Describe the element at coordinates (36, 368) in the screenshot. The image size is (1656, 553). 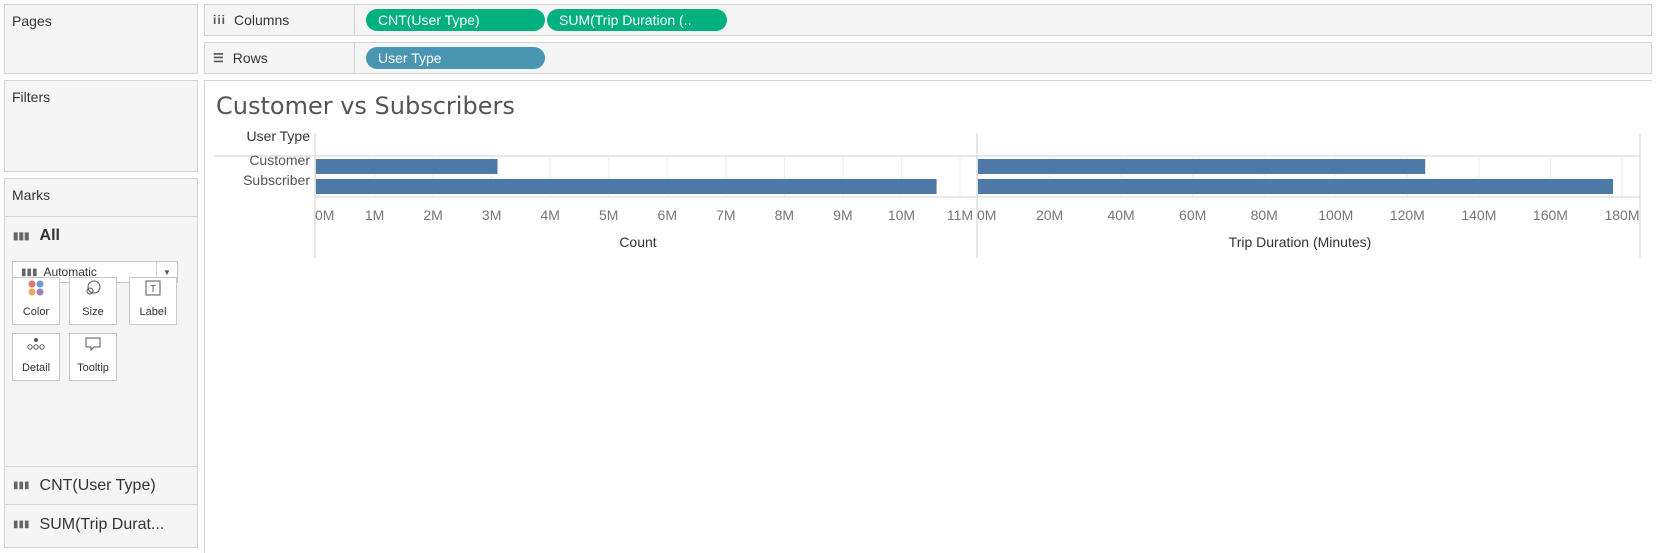
I see `card-label: Detail` at that location.